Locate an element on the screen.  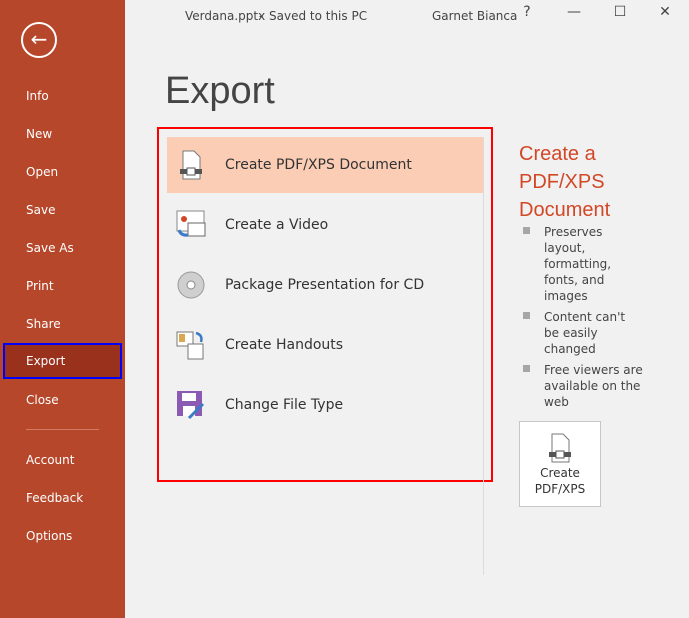
page-title: Export is located at coordinates (220, 91).